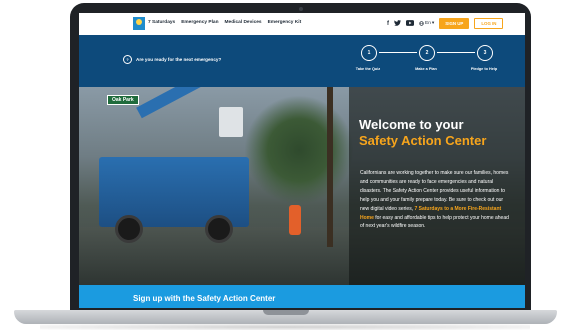  I want to click on readiness-question: ? Are you ready for the next emergency?, so click(172, 59).